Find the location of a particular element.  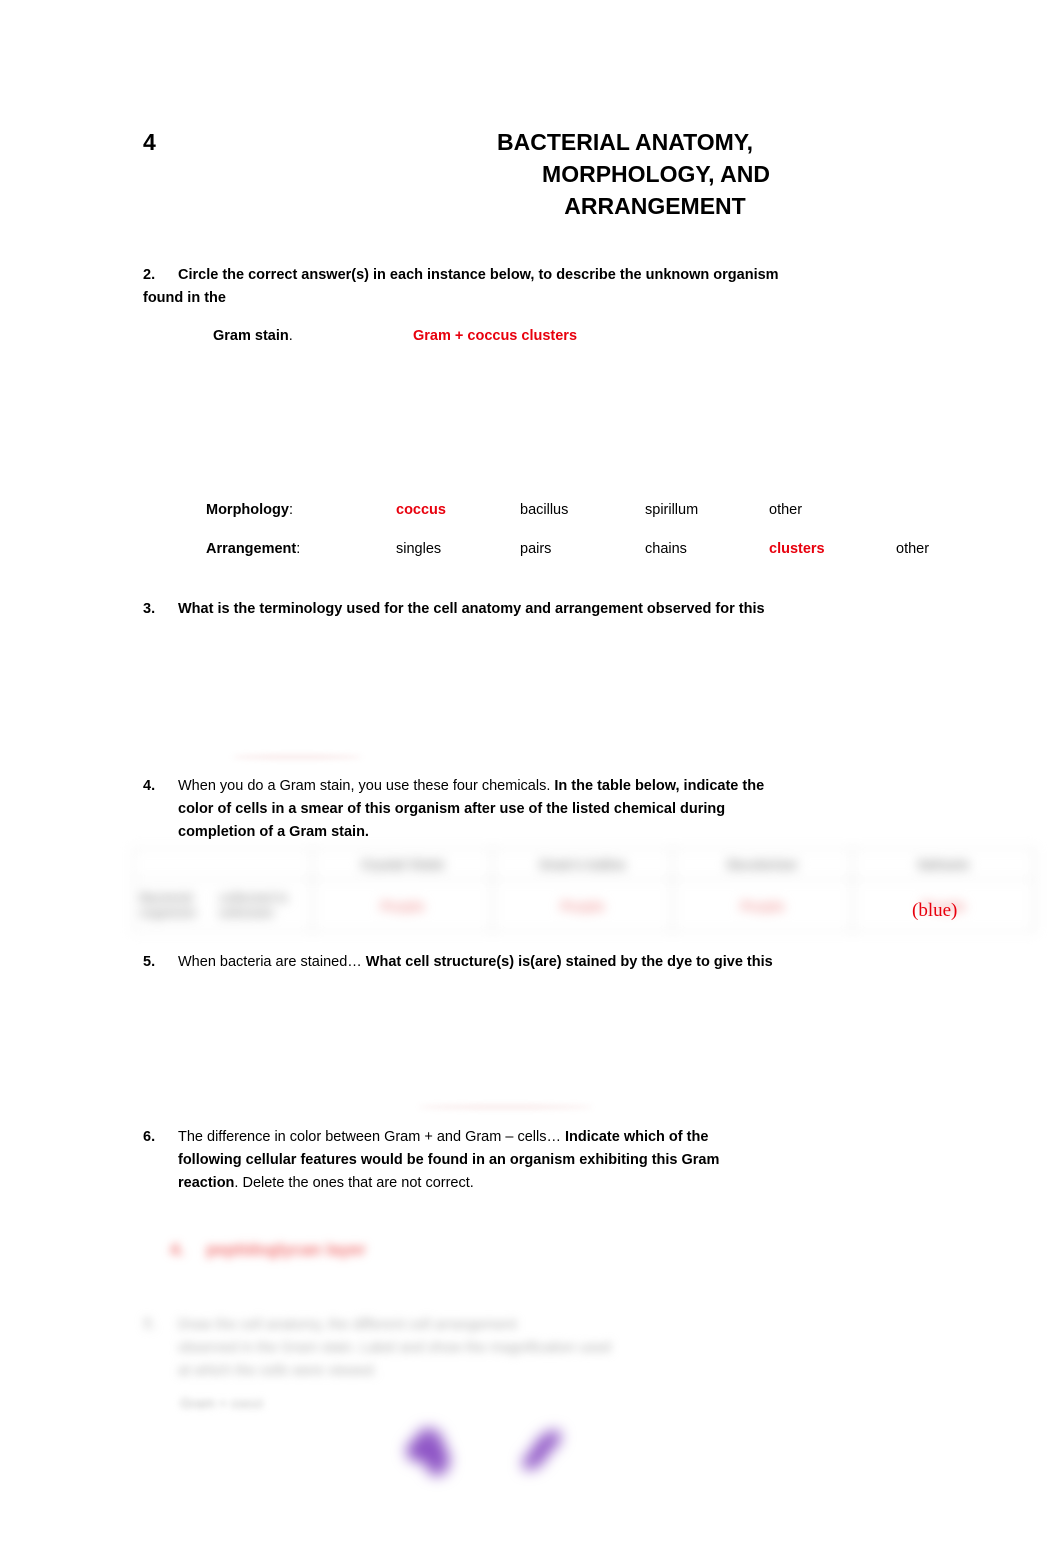

question-4-text-bold-1: In the table below, indicate the is located at coordinates (659, 786).